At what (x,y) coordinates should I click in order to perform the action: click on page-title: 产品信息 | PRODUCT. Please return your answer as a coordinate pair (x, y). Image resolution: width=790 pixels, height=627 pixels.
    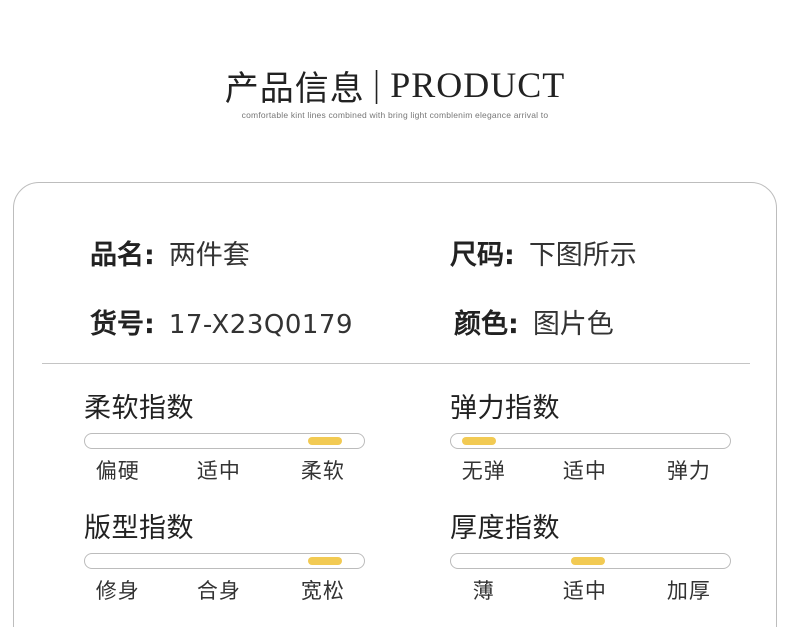
    Looking at the image, I should click on (395, 85).